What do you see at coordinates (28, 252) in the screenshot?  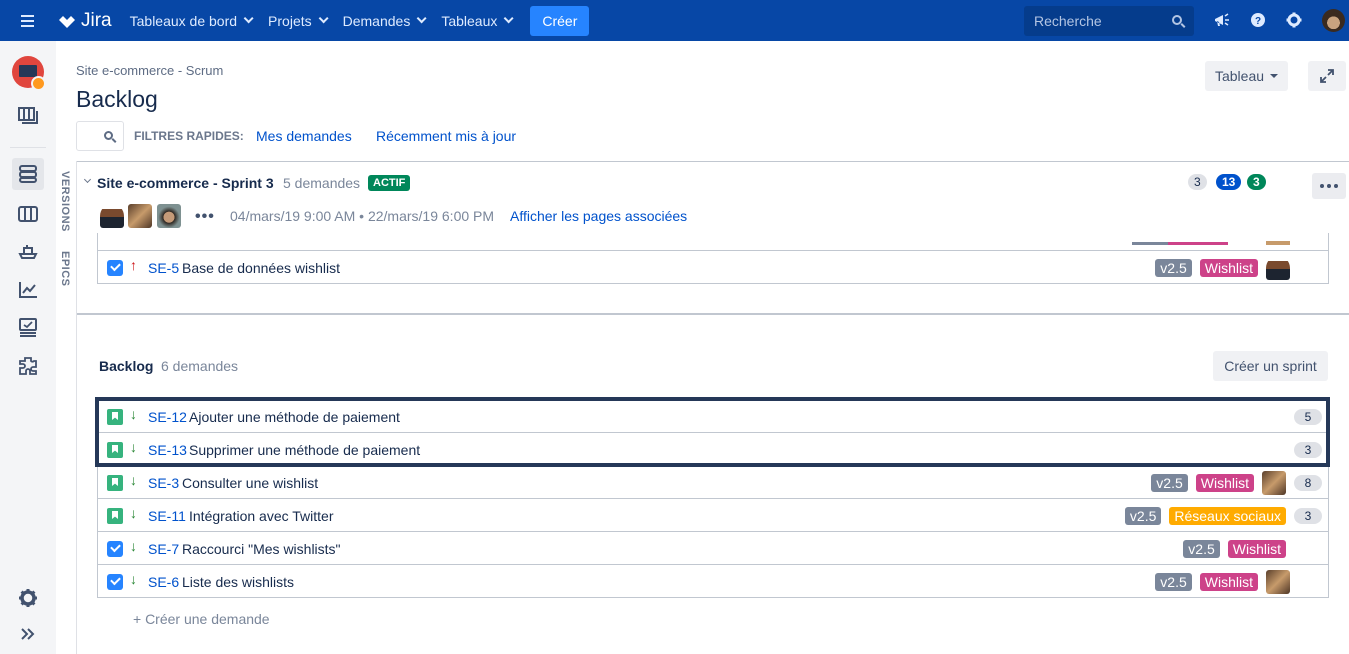 I see `deployments-icon` at bounding box center [28, 252].